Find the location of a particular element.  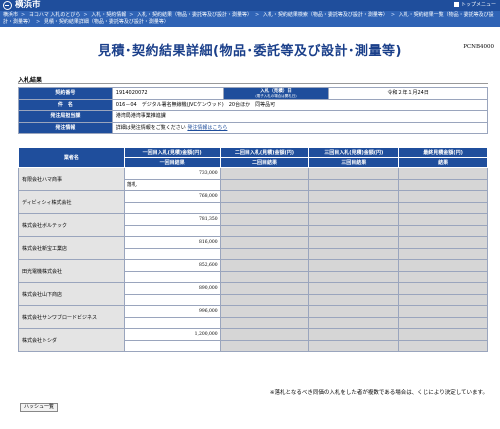

bid-date-sublabel: (電子入札の場合は開札日) is located at coordinates (276, 95).